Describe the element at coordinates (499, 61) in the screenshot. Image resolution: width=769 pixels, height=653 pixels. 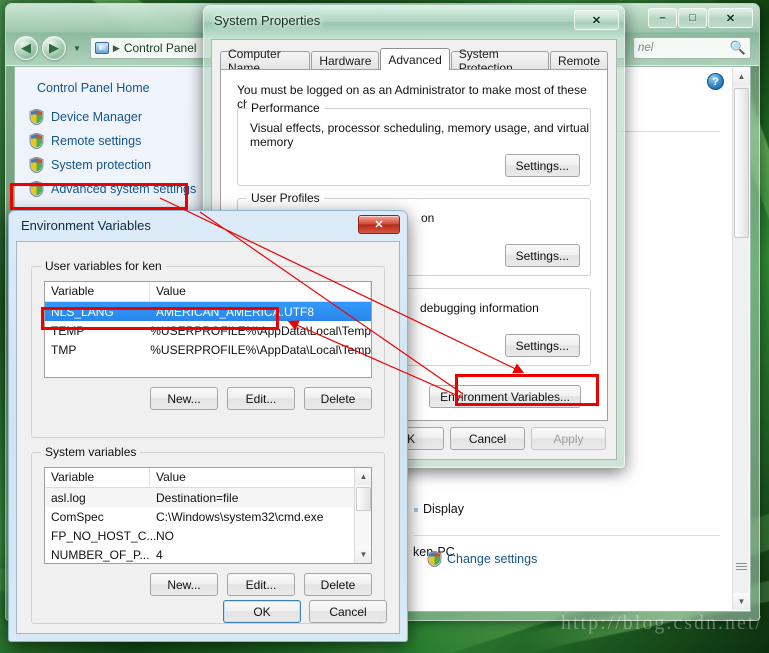
I see `tab-system-protection: System Protection` at that location.